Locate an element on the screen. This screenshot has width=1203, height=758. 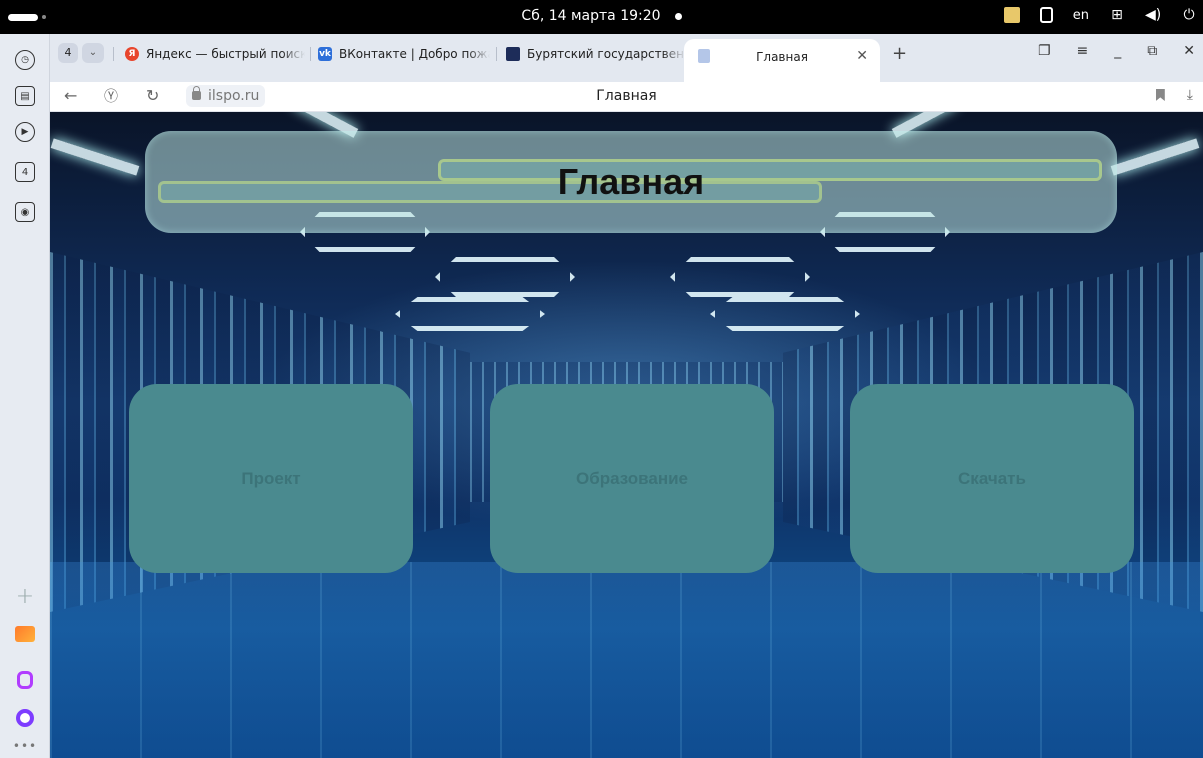
address-actions: ⤓ is located at coordinates (1174, 95).